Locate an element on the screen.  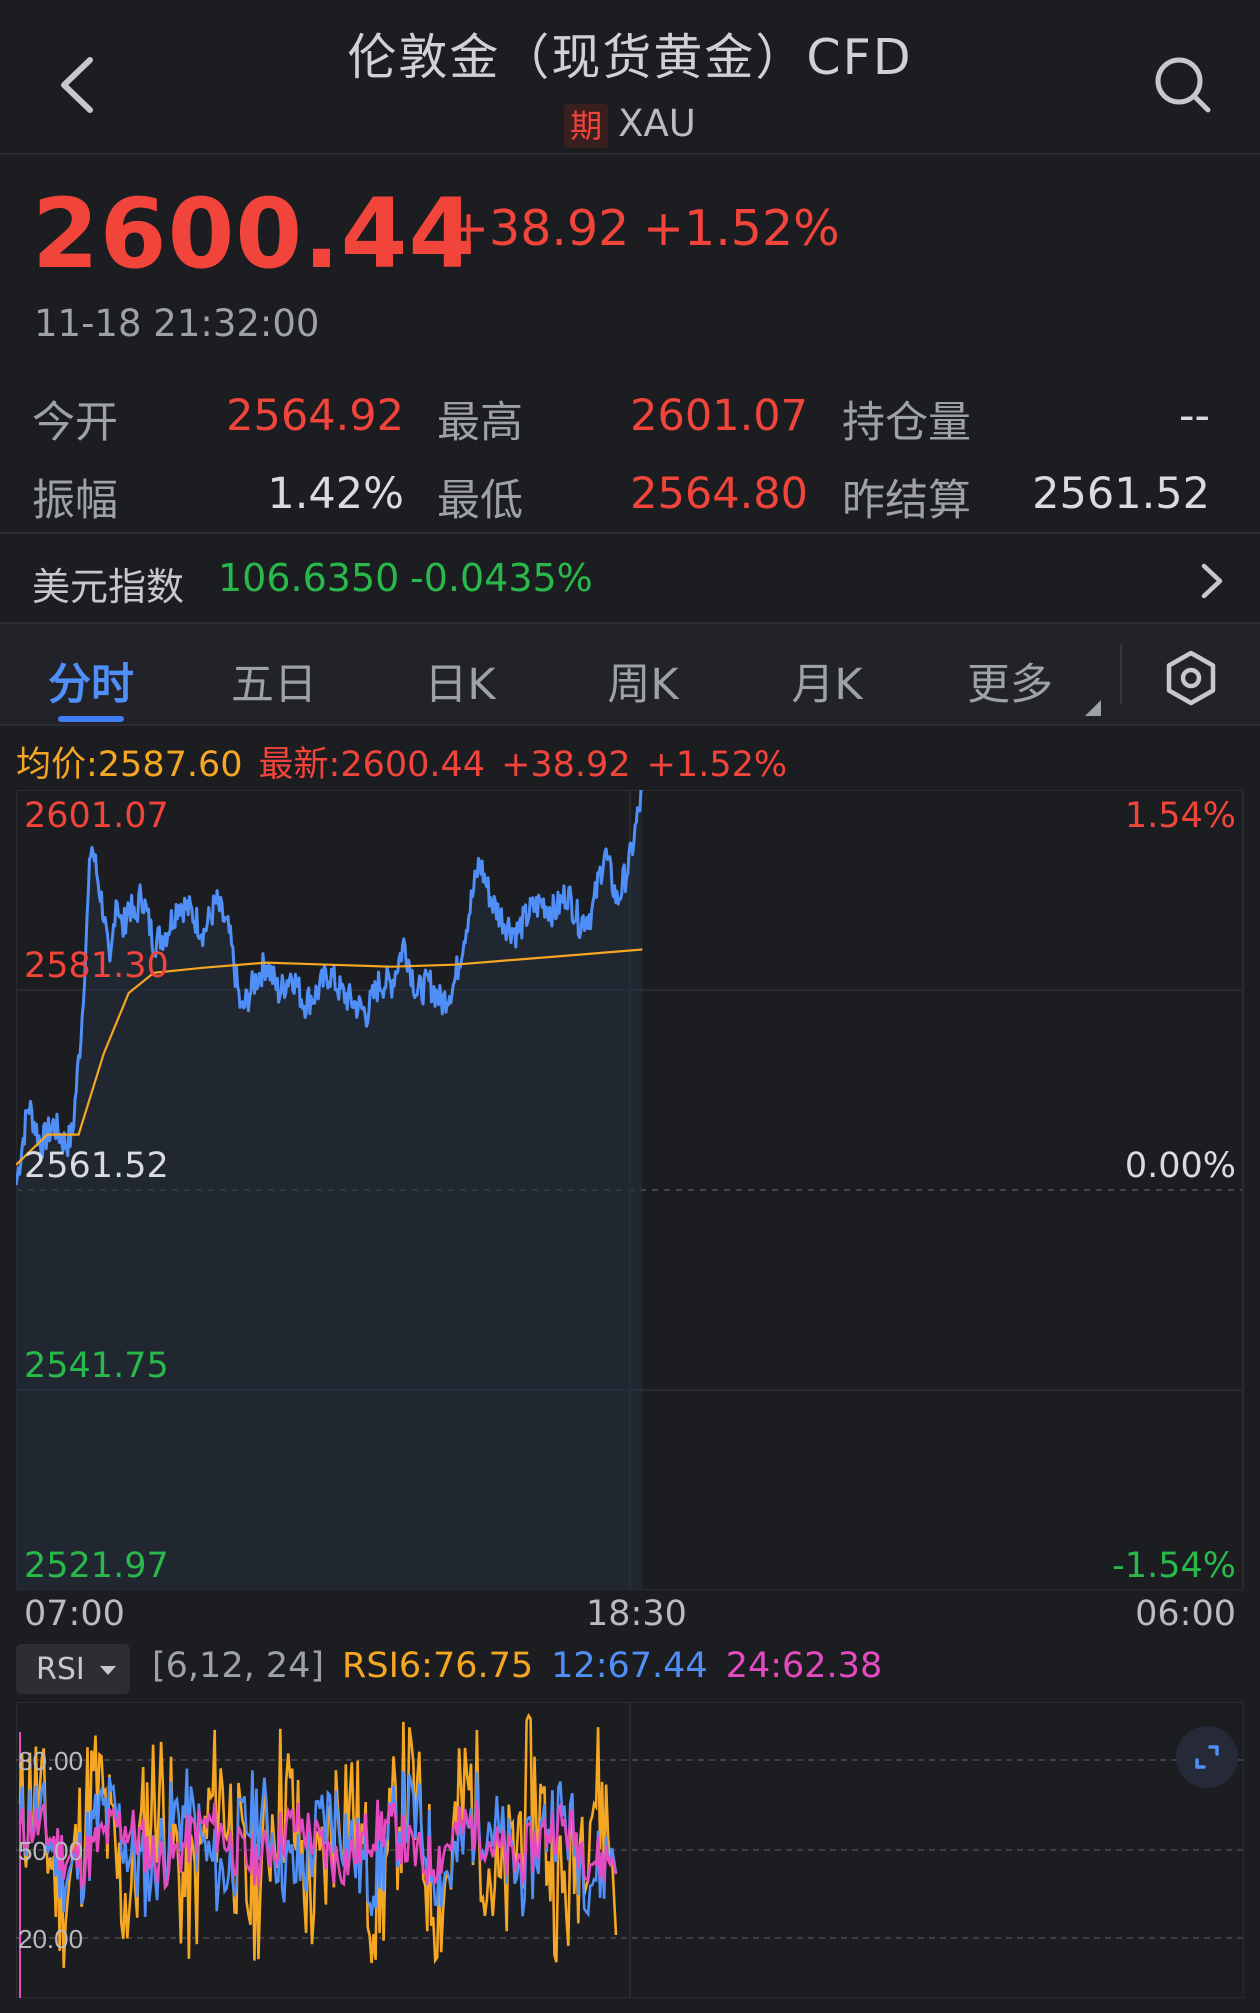
usd-index-label: 美元指数 is located at coordinates (108, 587).